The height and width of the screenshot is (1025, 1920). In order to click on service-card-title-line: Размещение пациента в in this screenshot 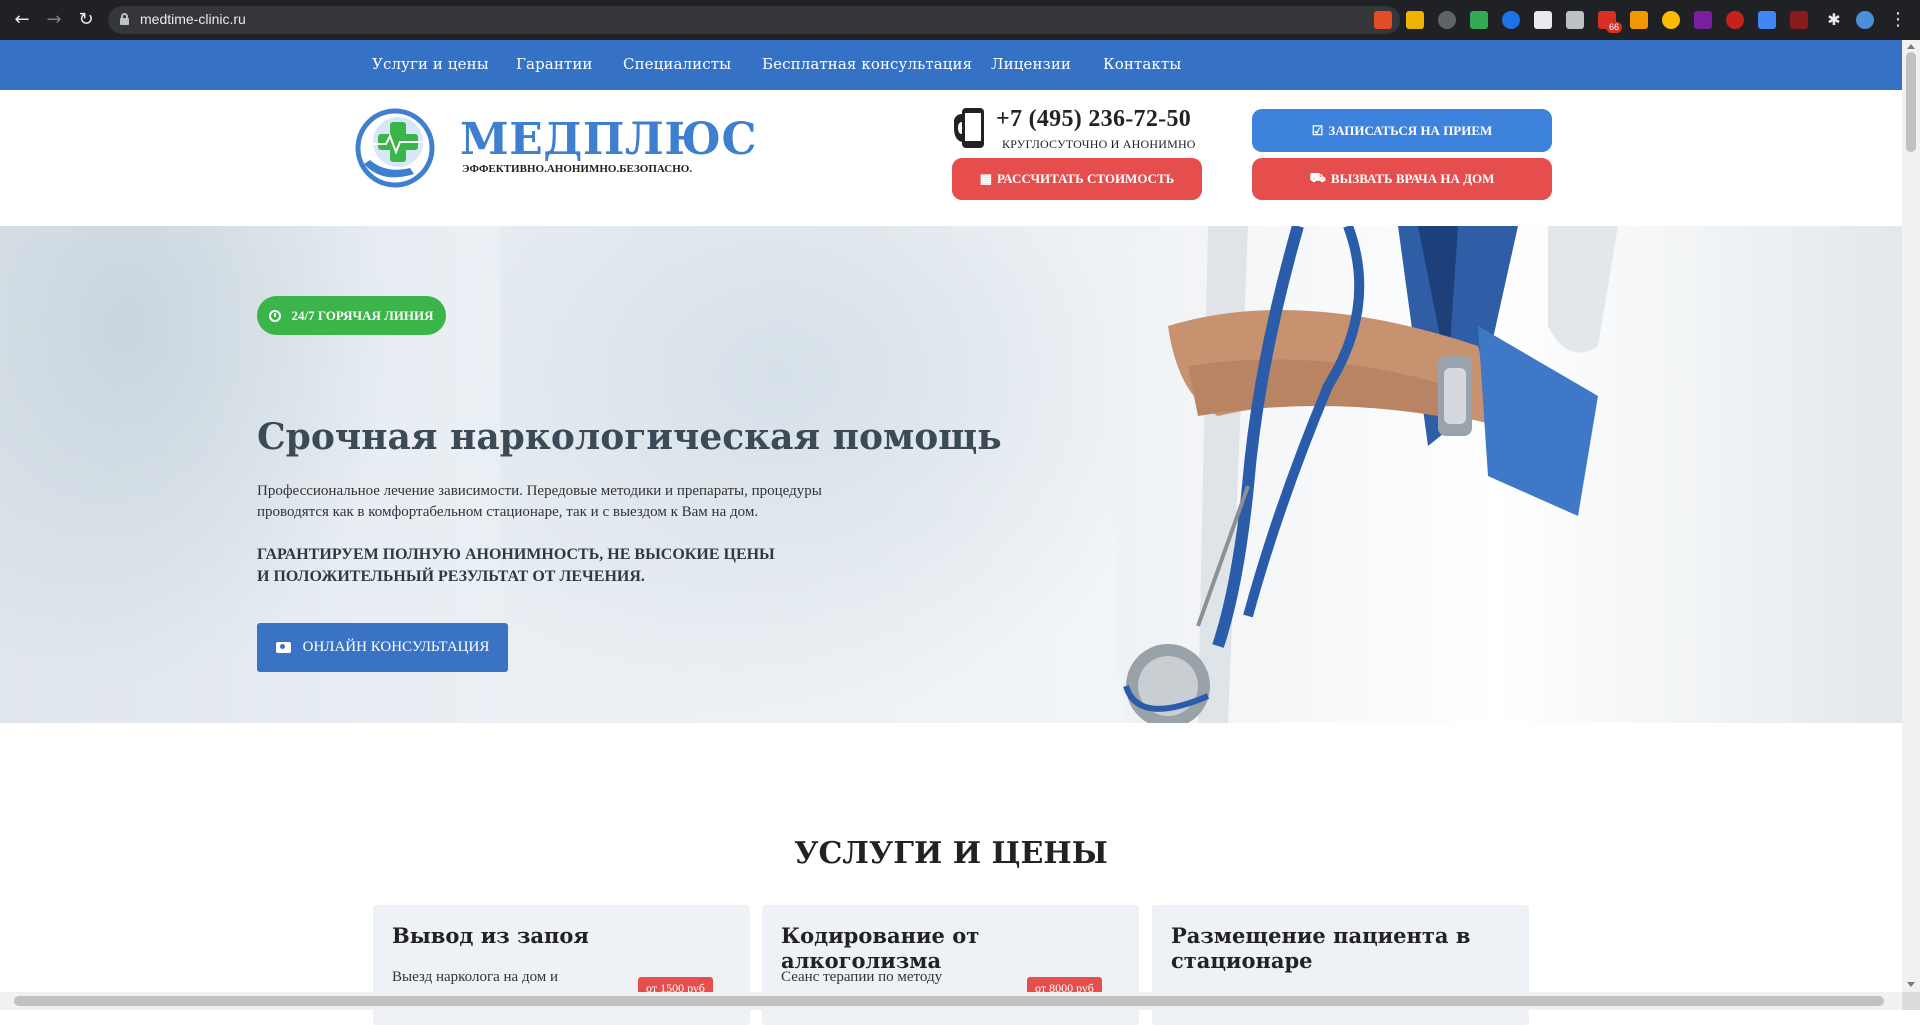, I will do `click(1321, 935)`.